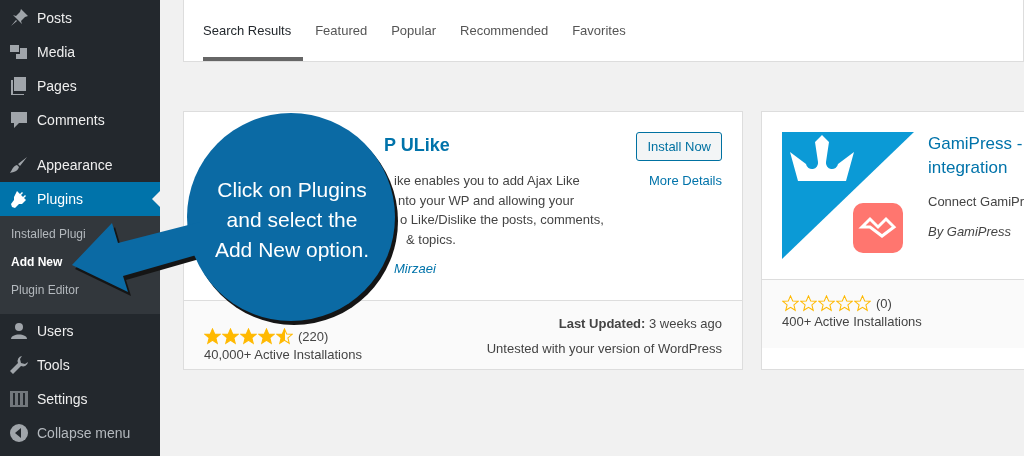 The image size is (1024, 456). Describe the element at coordinates (486, 200) in the screenshot. I see `plugin-description: nto your WP and allowing your` at that location.